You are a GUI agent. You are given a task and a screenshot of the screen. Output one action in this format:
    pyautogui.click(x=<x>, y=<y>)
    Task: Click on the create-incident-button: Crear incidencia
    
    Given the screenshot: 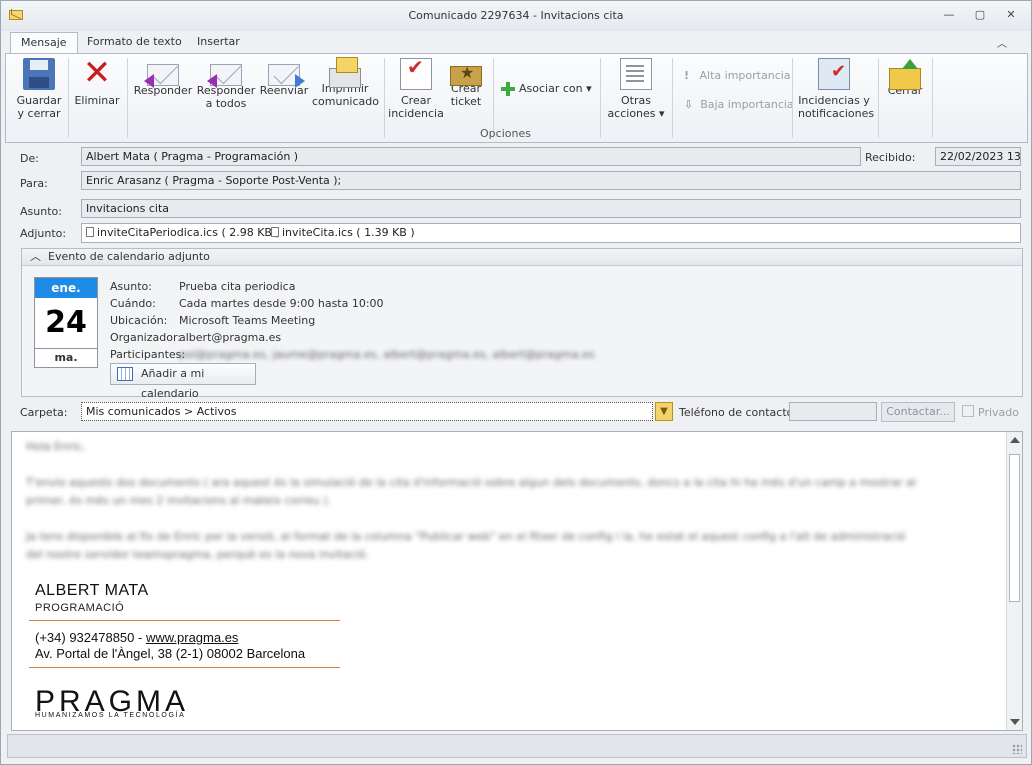 What is the action you would take?
    pyautogui.click(x=416, y=89)
    